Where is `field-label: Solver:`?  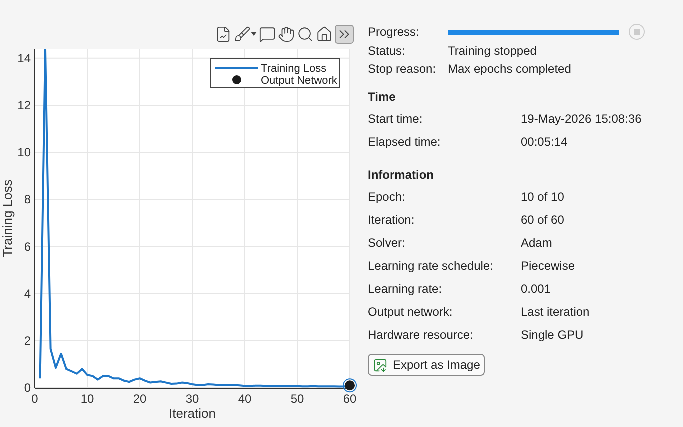
field-label: Solver: is located at coordinates (387, 243).